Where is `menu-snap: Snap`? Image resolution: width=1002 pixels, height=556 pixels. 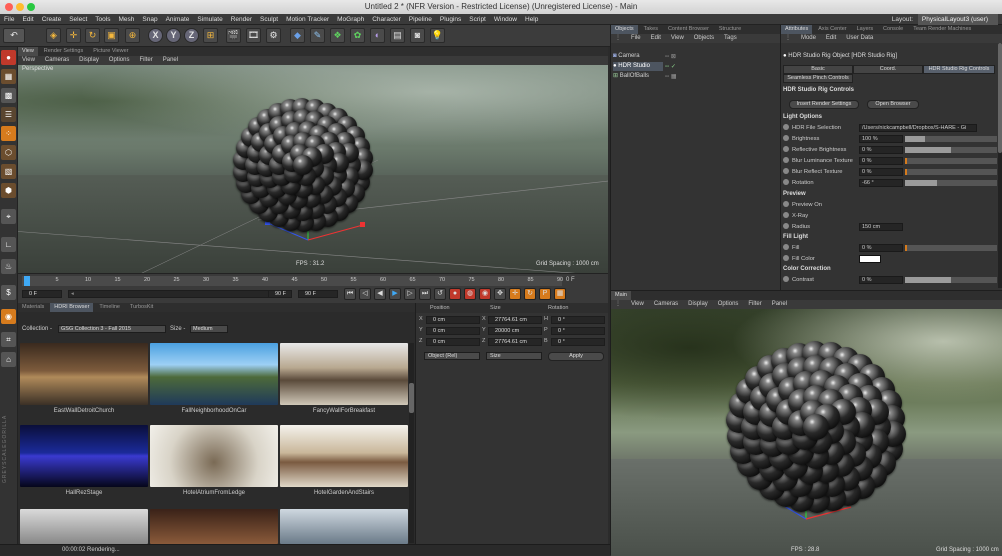 menu-snap: Snap is located at coordinates (149, 19).